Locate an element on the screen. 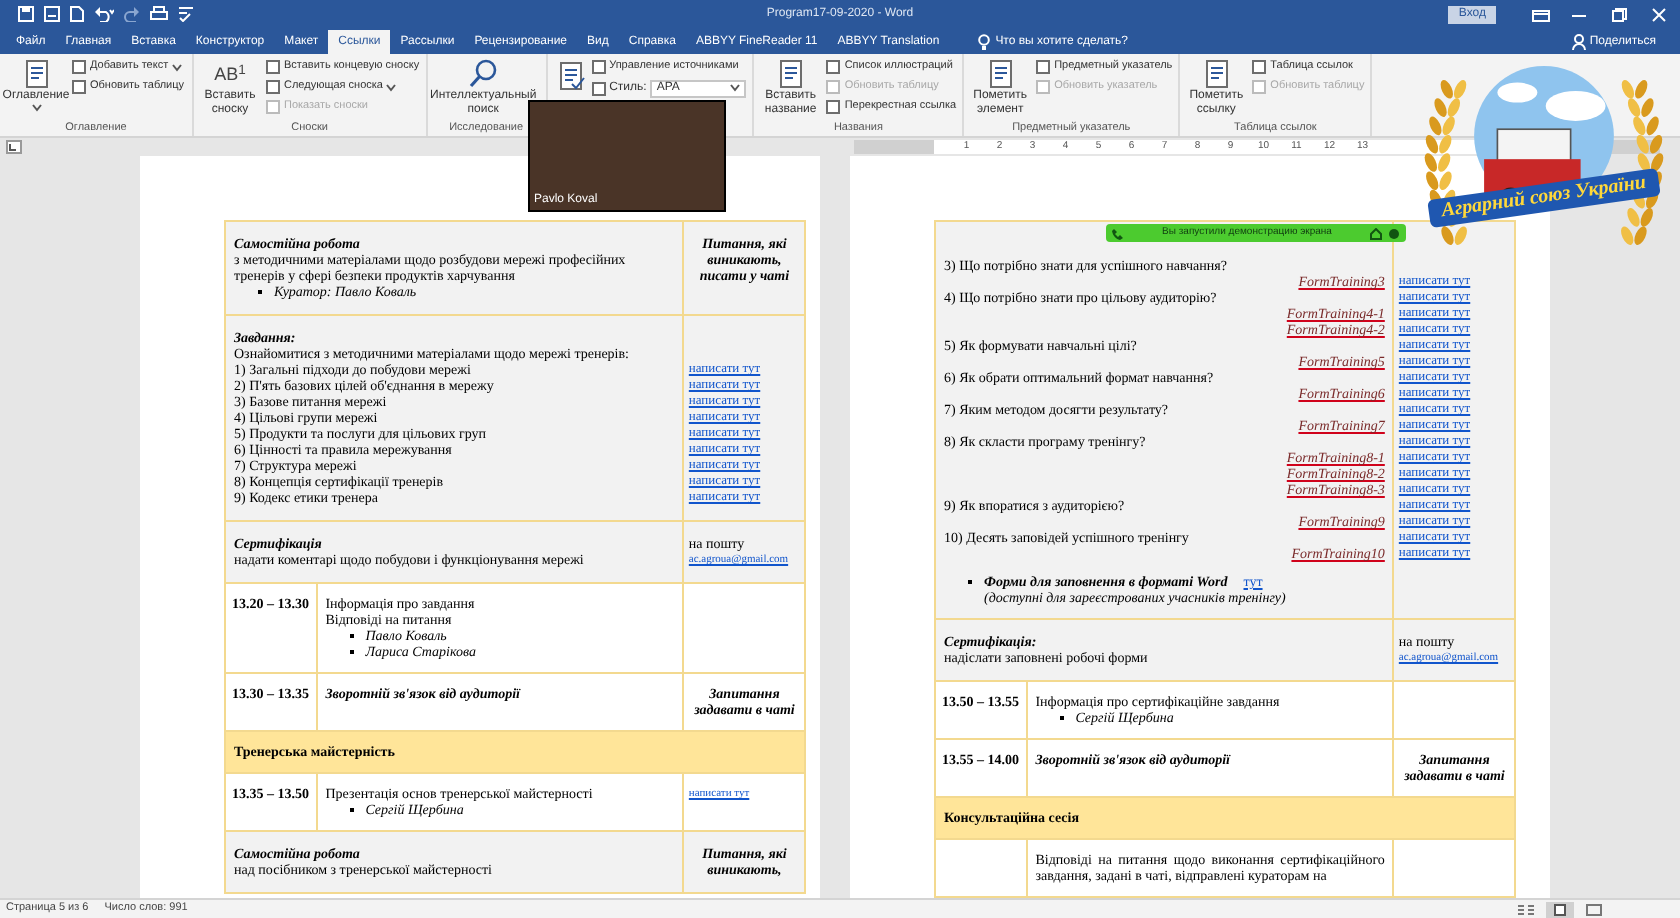  save-icon is located at coordinates (26, 14).